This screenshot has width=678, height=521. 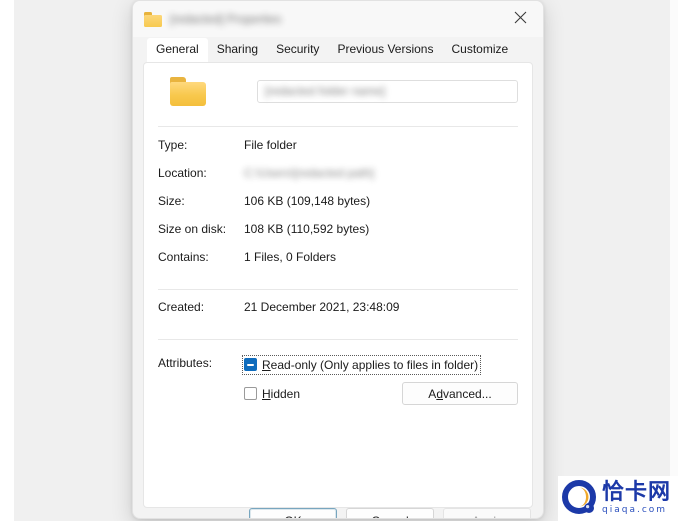 I want to click on title-bar: [redacted] Properties, so click(x=338, y=19).